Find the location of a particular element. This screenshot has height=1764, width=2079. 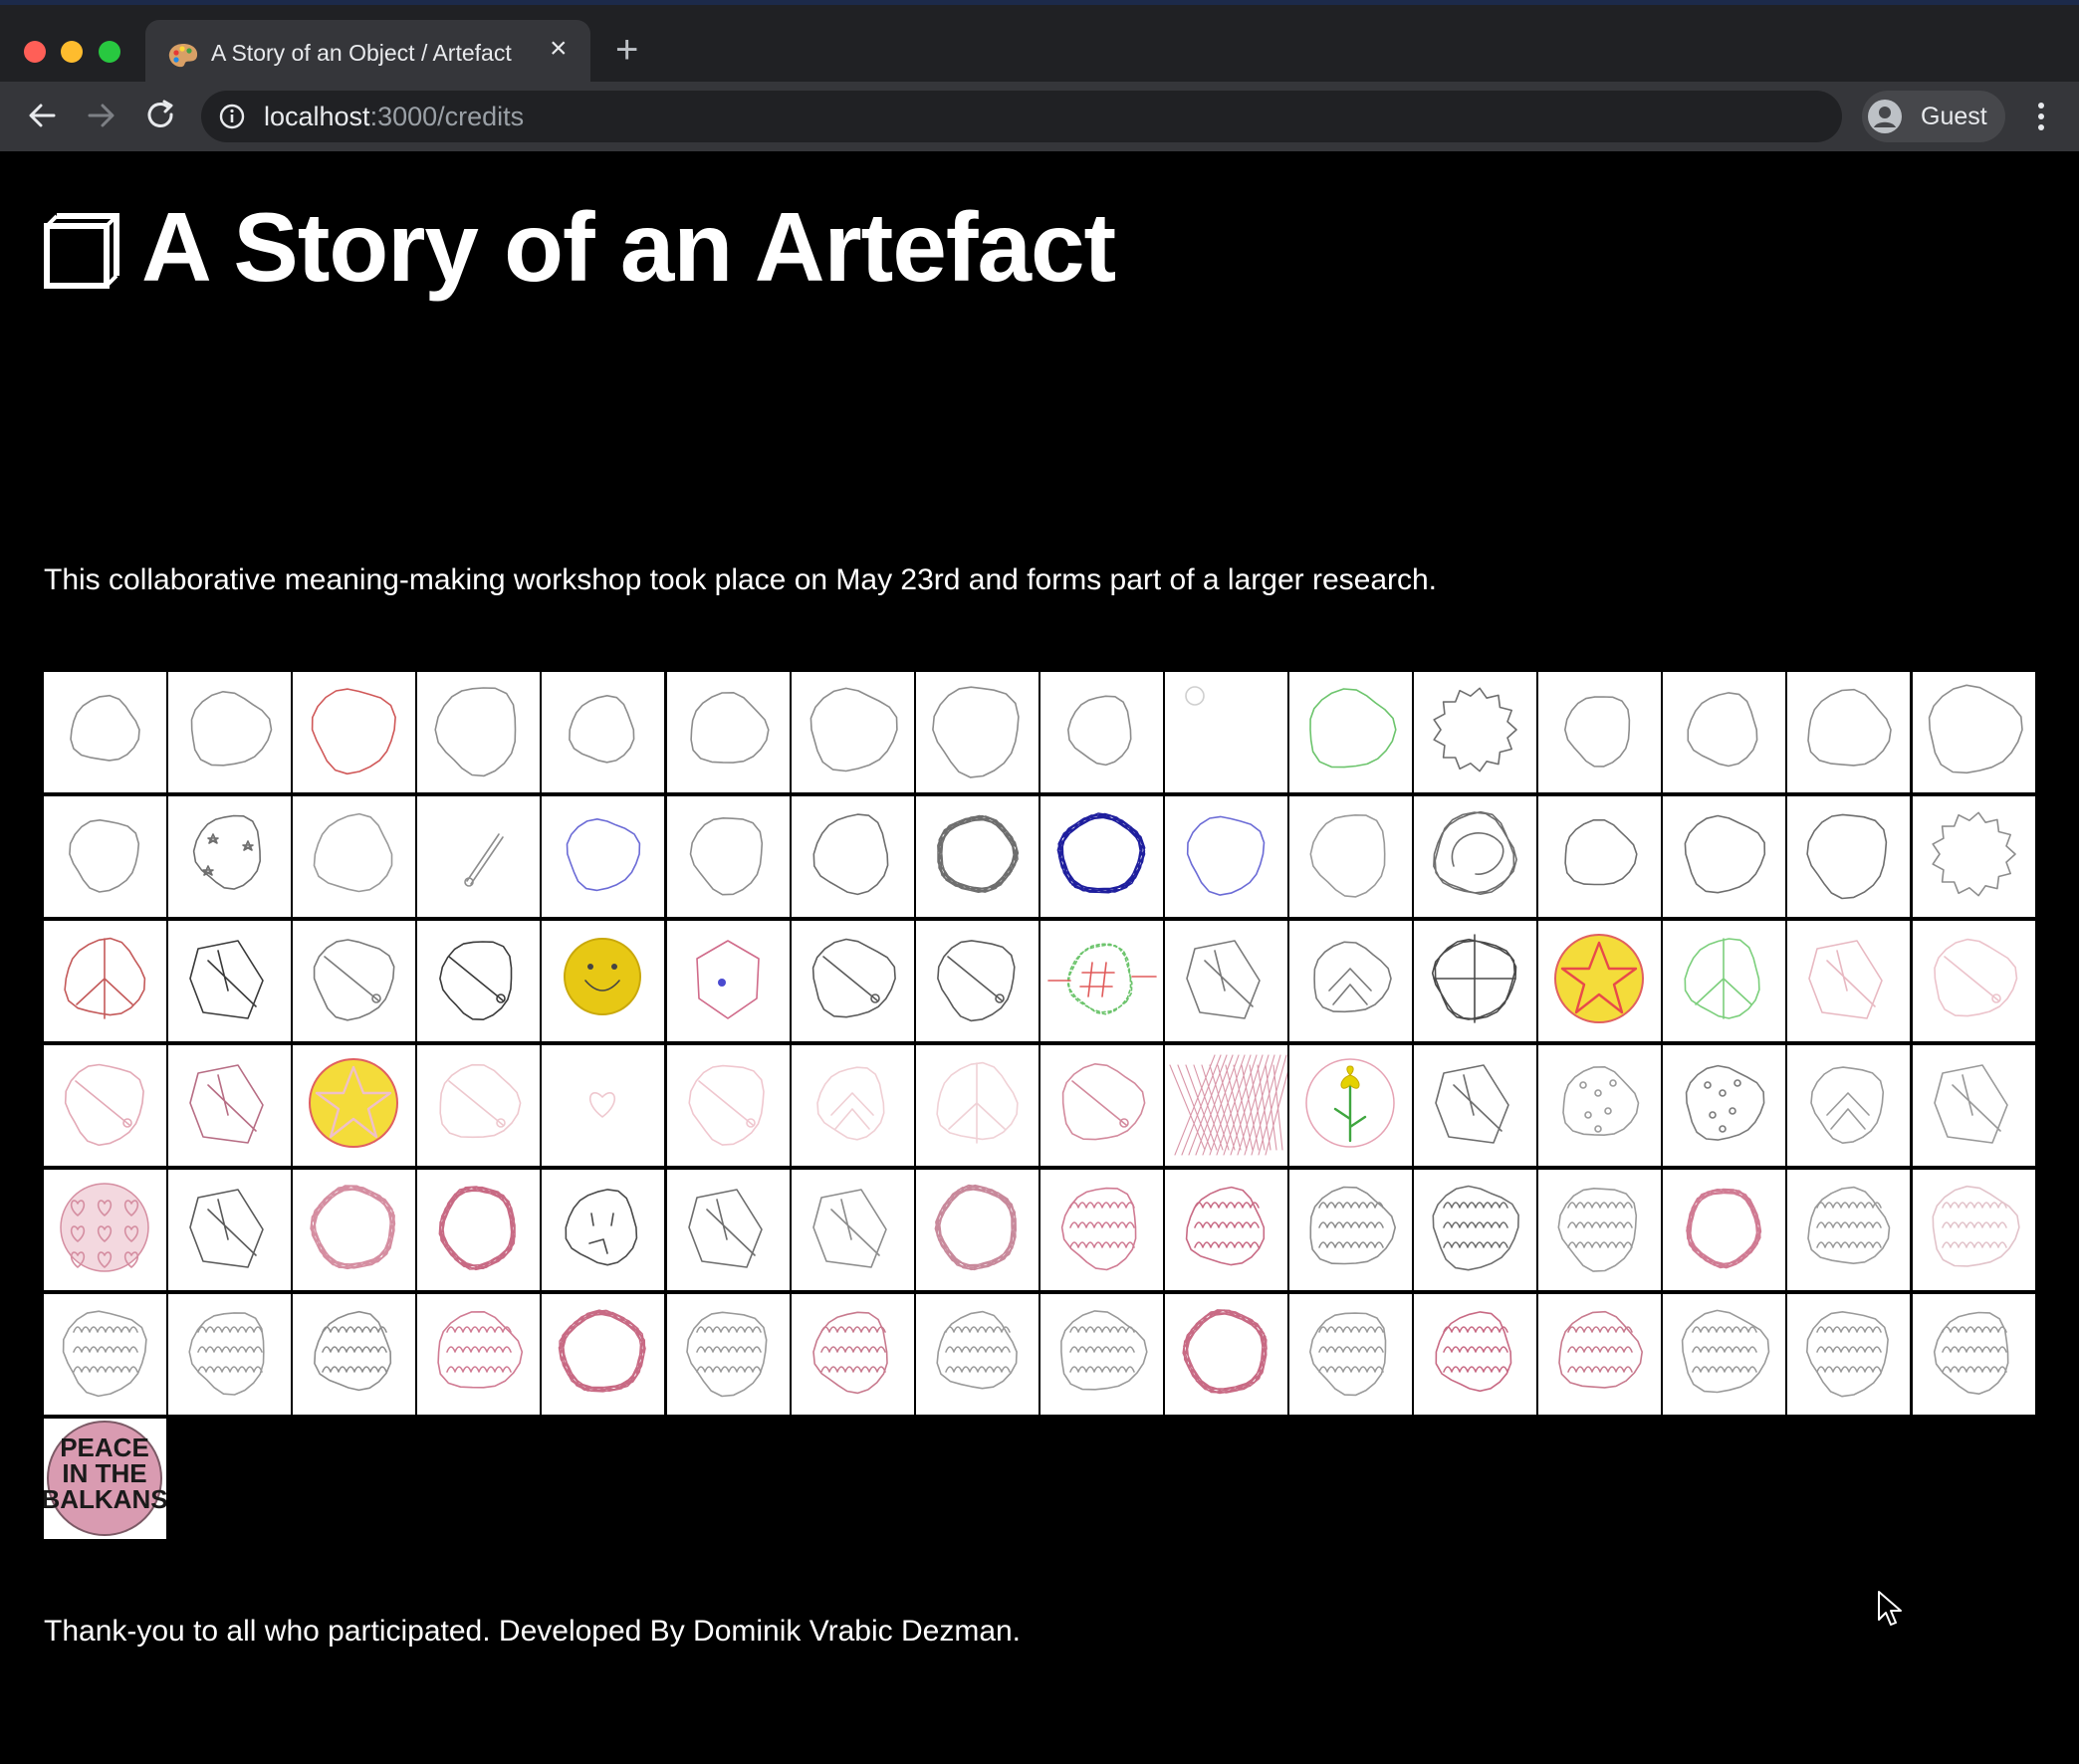

back-arrow-icon is located at coordinates (42, 115).